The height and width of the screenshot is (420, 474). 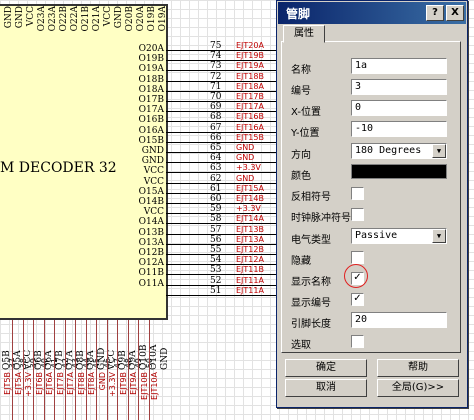 What do you see at coordinates (399, 129) in the screenshot?
I see `y-position-field: -10` at bounding box center [399, 129].